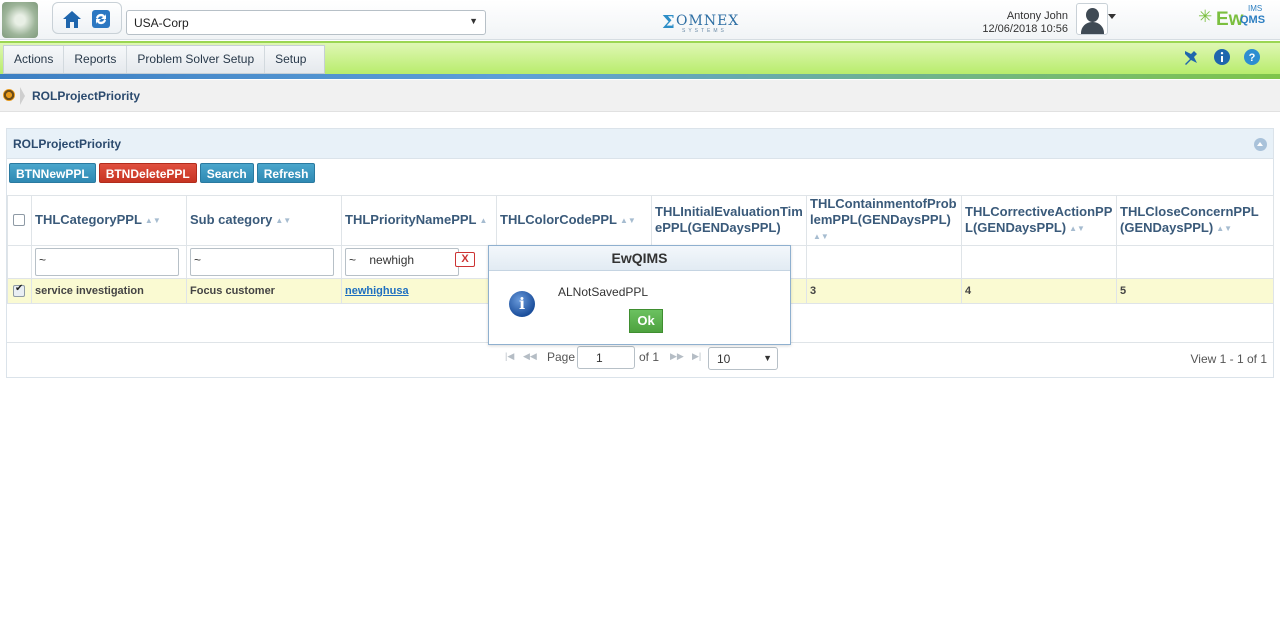 The height and width of the screenshot is (624, 1280). Describe the element at coordinates (465, 259) in the screenshot. I see `clear-filter-button: X` at that location.